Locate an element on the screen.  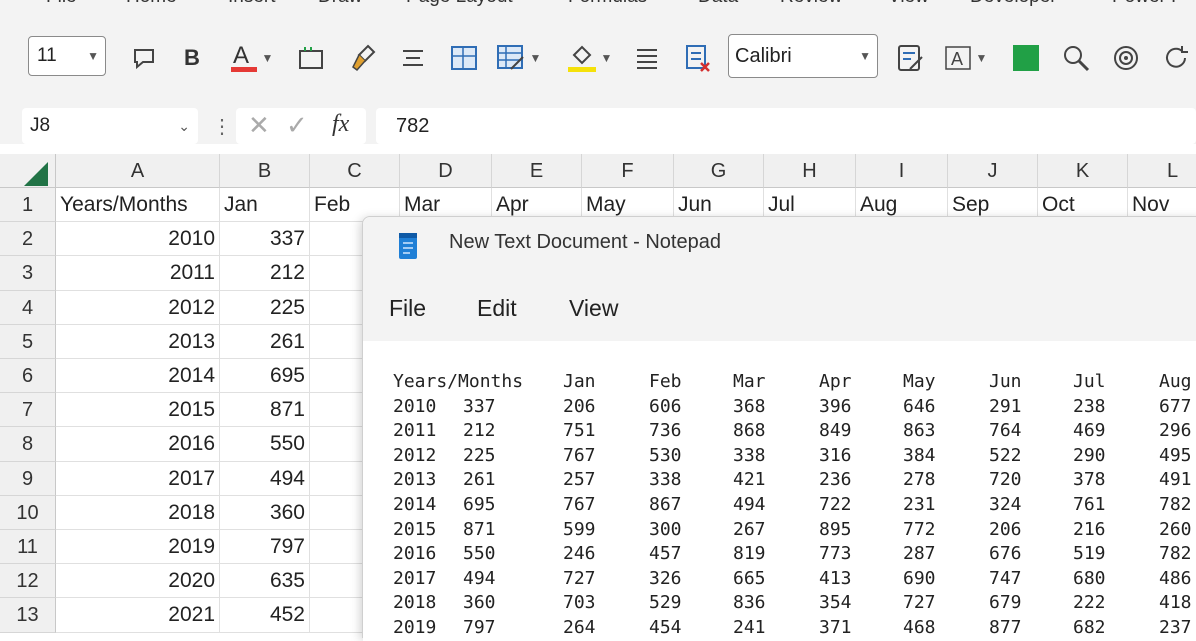
form-icon is located at coordinates (910, 58).